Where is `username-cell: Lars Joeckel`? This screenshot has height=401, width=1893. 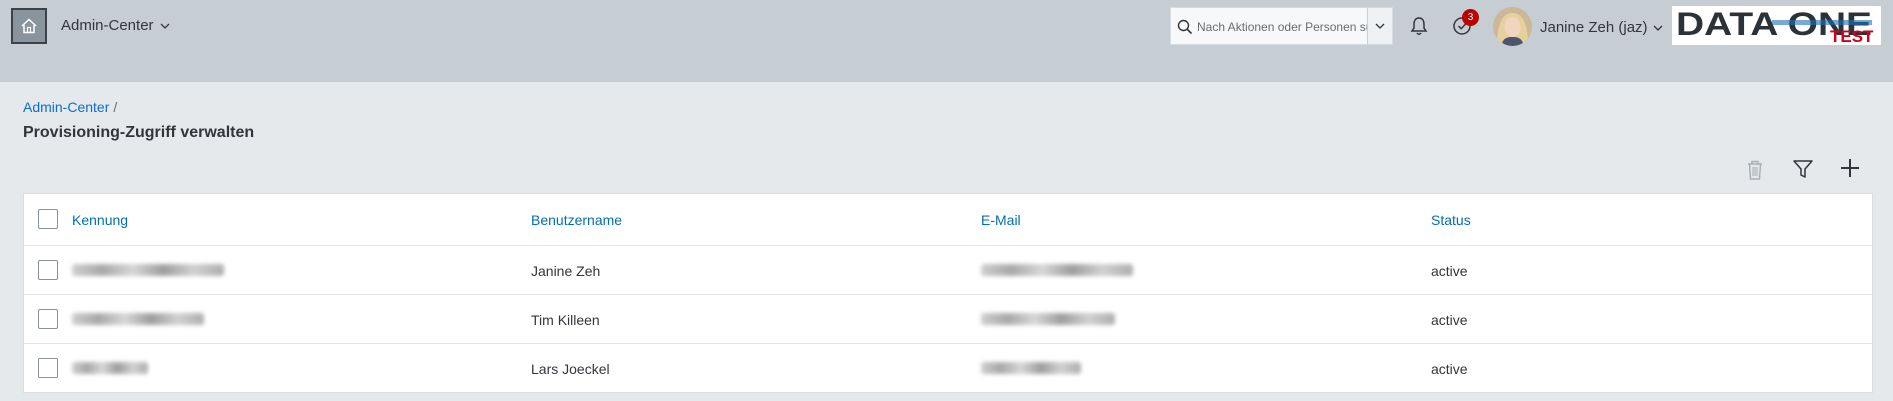
username-cell: Lars Joeckel is located at coordinates (570, 369).